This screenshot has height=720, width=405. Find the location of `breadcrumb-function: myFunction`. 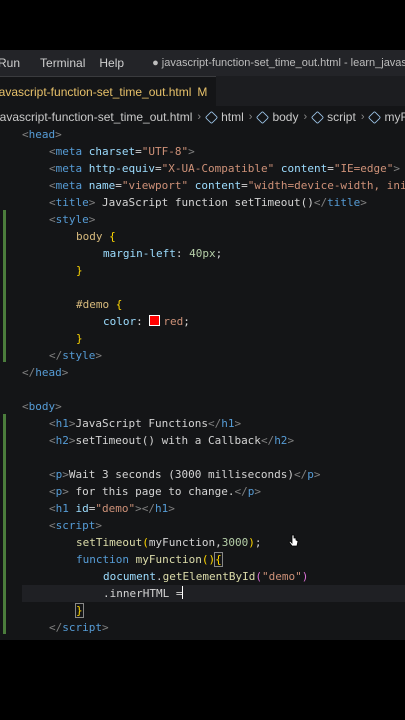

breadcrumb-function: myFunction is located at coordinates (386, 117).